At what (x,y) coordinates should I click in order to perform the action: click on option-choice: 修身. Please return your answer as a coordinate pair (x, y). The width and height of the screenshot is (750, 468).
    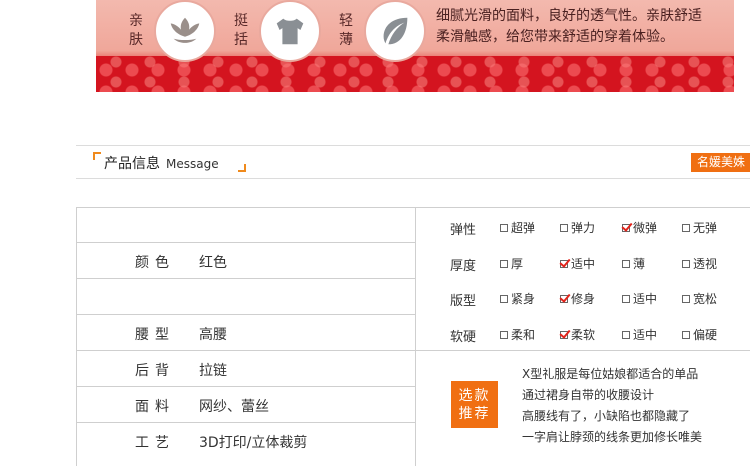
    Looking at the image, I should click on (577, 298).